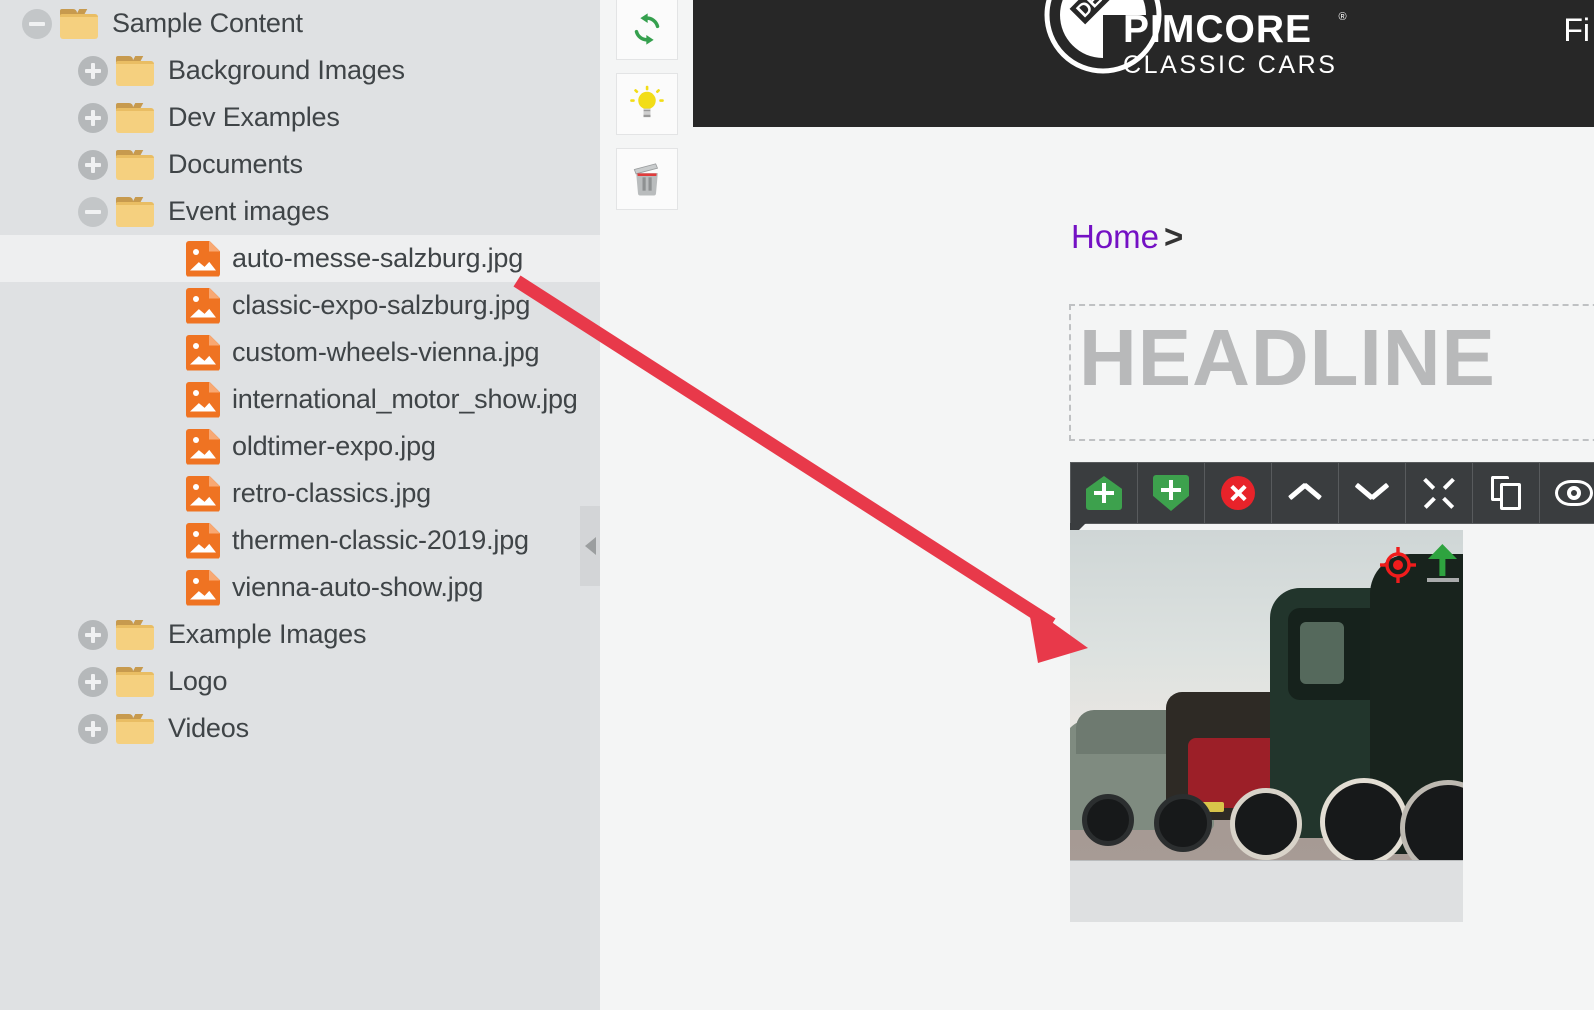 This screenshot has width=1594, height=1010. I want to click on registered-mark: ®, so click(1343, 17).